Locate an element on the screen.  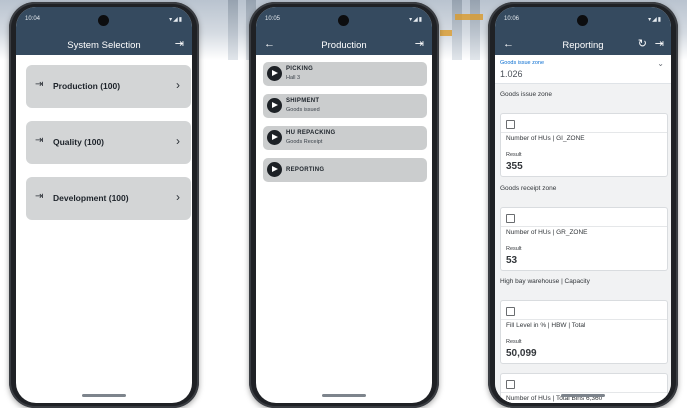
app-bar: 10:05 ▾◢▮ ← Production ⇥ is located at coordinates (344, 31).